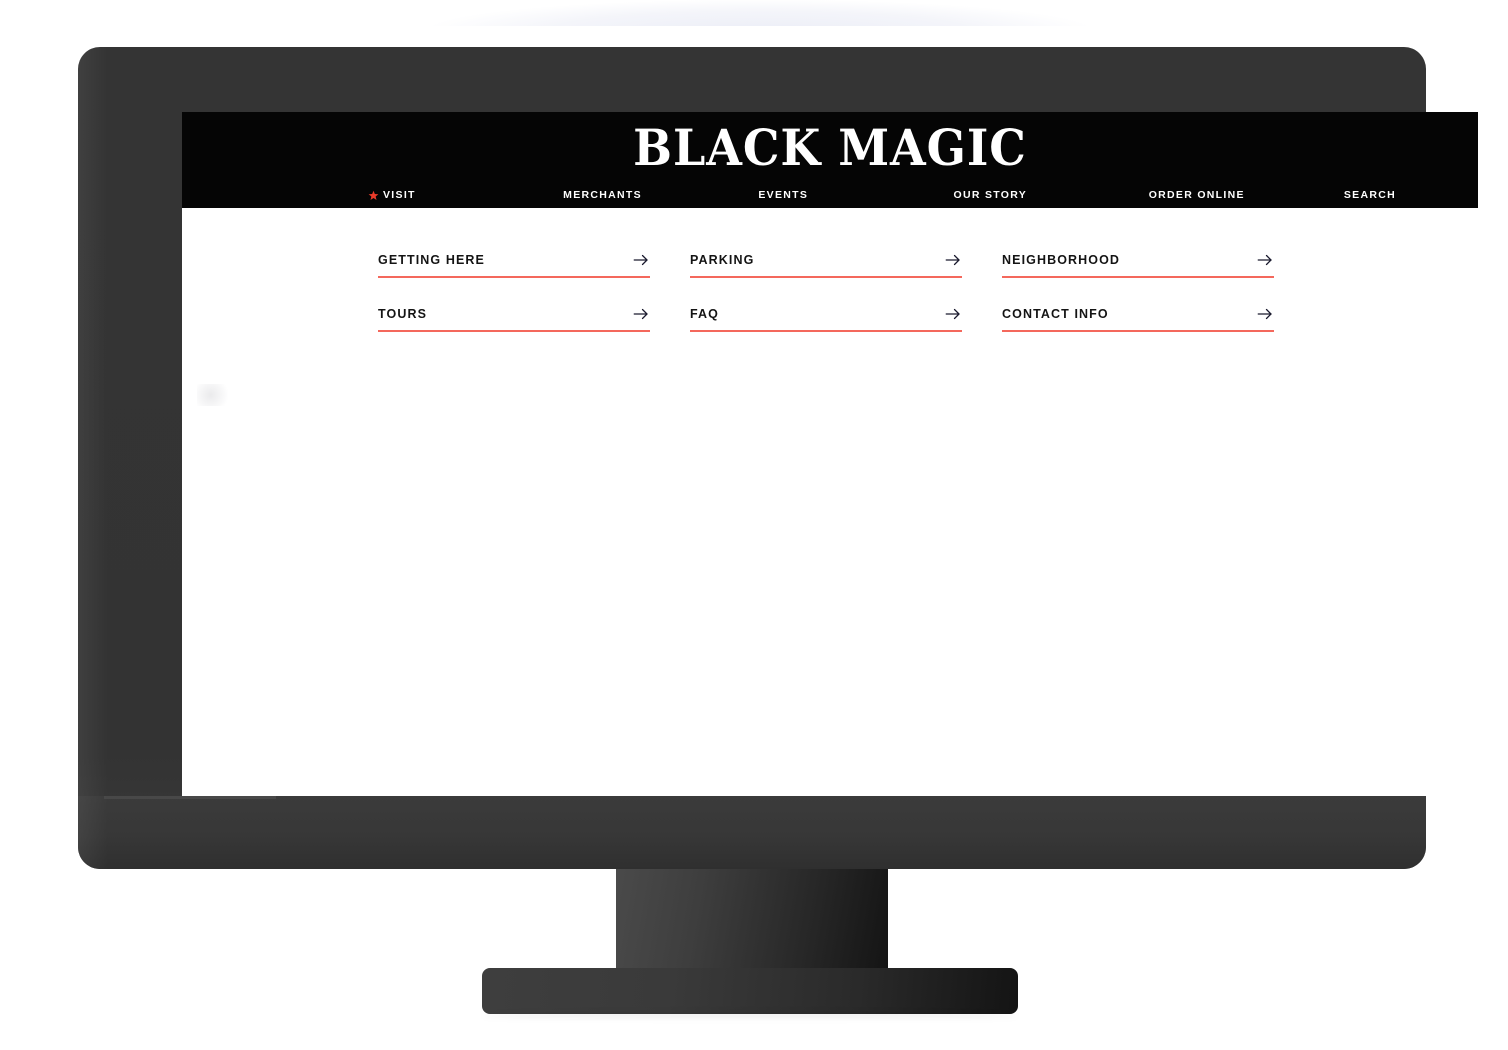  I want to click on monitor-stand-base, so click(750, 991).